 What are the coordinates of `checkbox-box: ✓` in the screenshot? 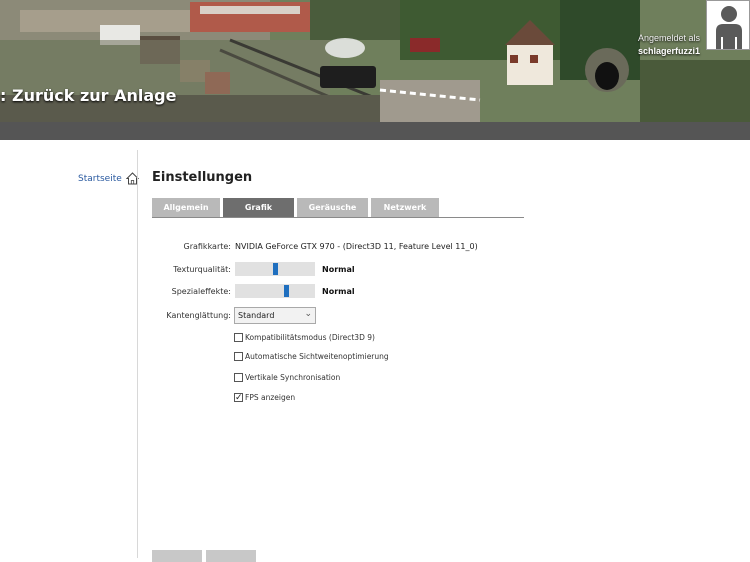 It's located at (238, 397).